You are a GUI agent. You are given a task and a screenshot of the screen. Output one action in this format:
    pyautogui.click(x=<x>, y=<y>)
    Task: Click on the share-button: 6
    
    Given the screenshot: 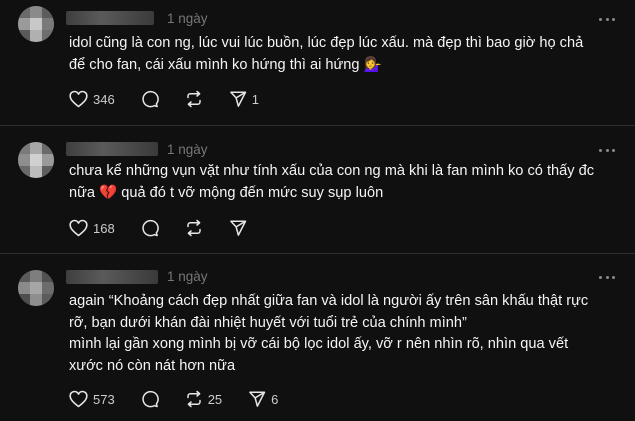 What is the action you would take?
    pyautogui.click(x=263, y=399)
    